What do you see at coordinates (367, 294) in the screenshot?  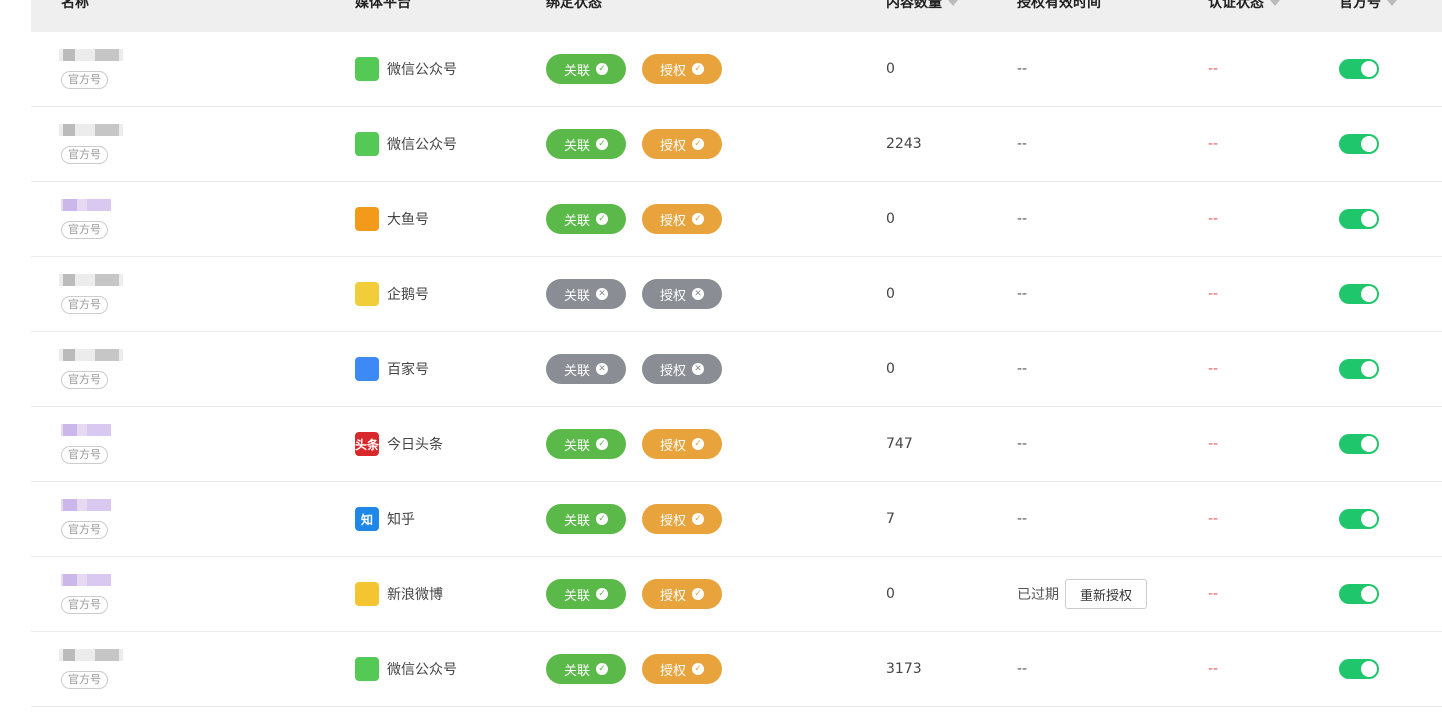 I see `penguin-icon` at bounding box center [367, 294].